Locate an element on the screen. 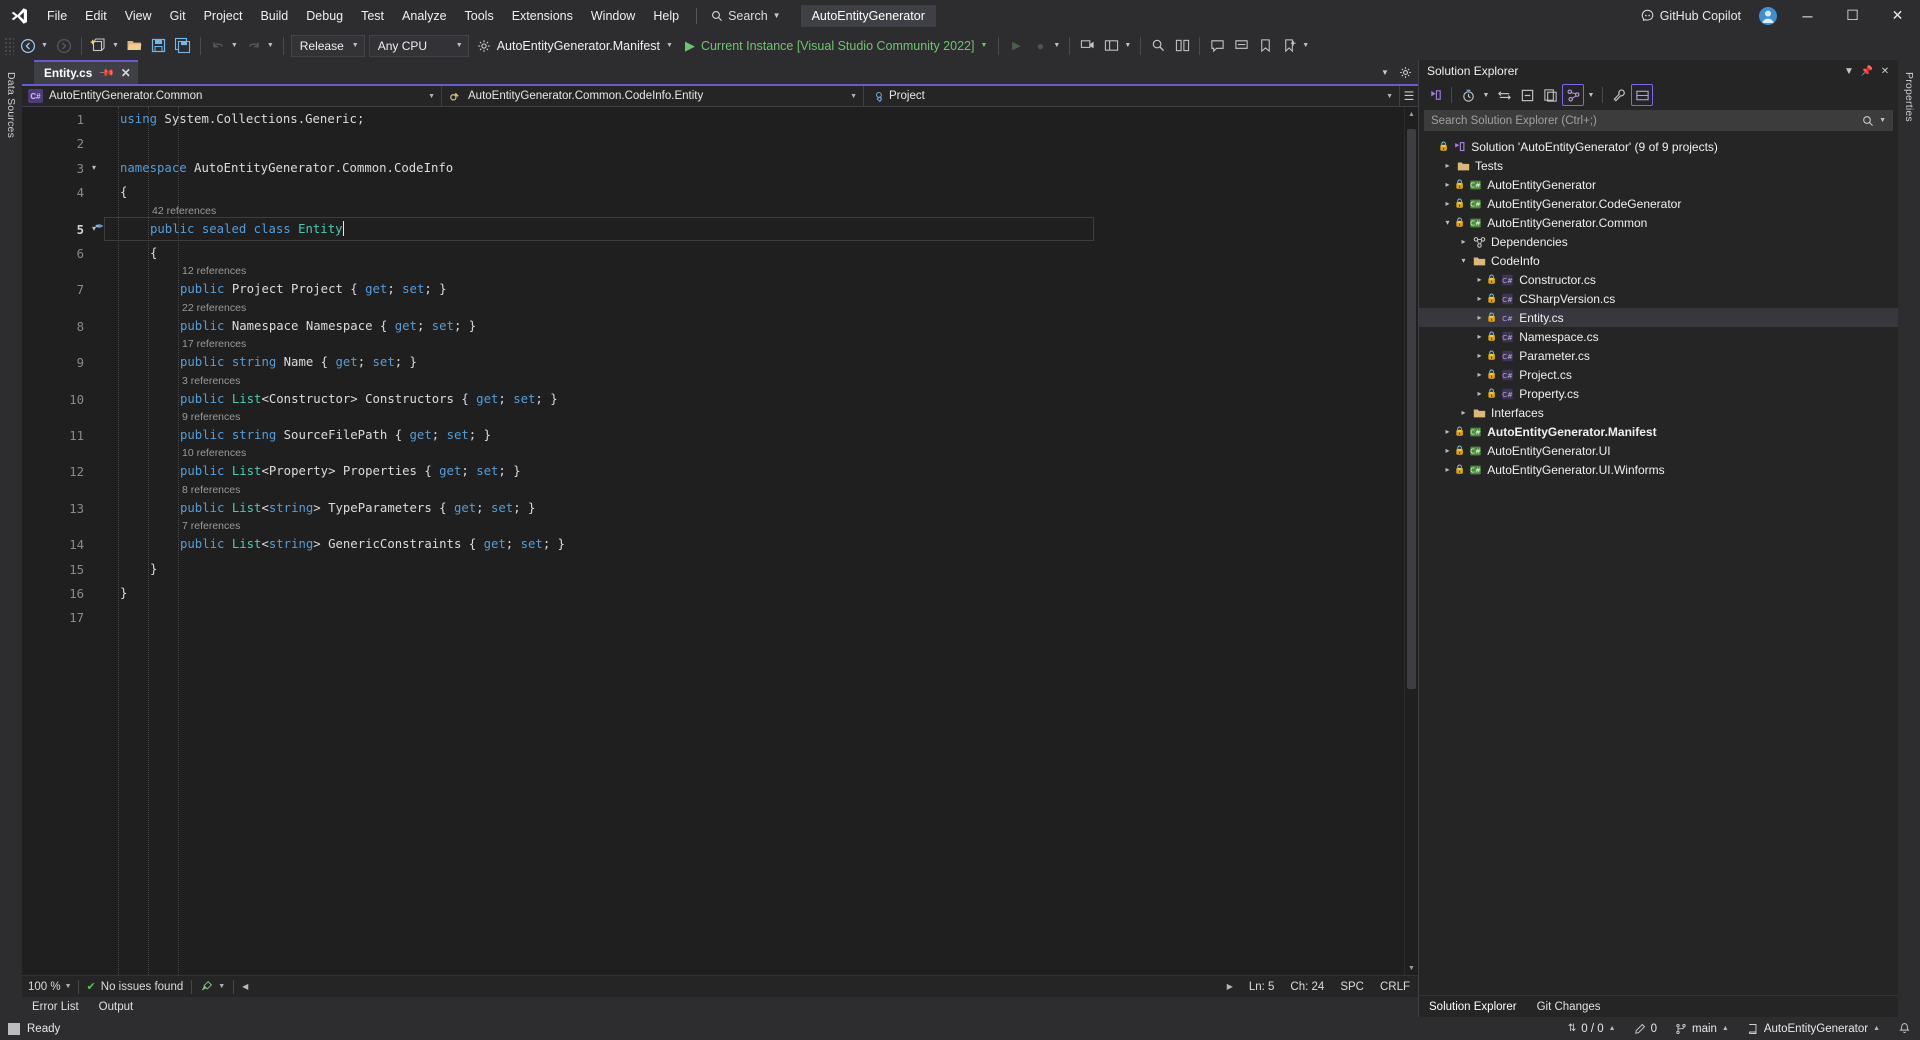 The image size is (1920, 1040). attach-dropdown: ▼ is located at coordinates (1058, 45).